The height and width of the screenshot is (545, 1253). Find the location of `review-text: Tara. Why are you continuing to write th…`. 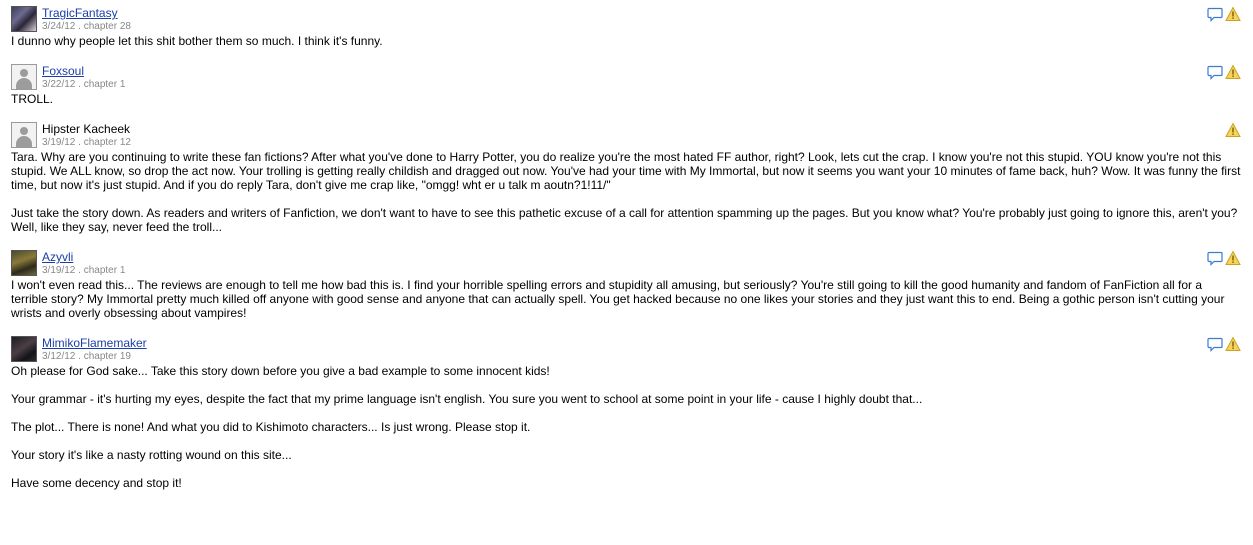

review-text: Tara. Why are you continuing to write th… is located at coordinates (626, 171).